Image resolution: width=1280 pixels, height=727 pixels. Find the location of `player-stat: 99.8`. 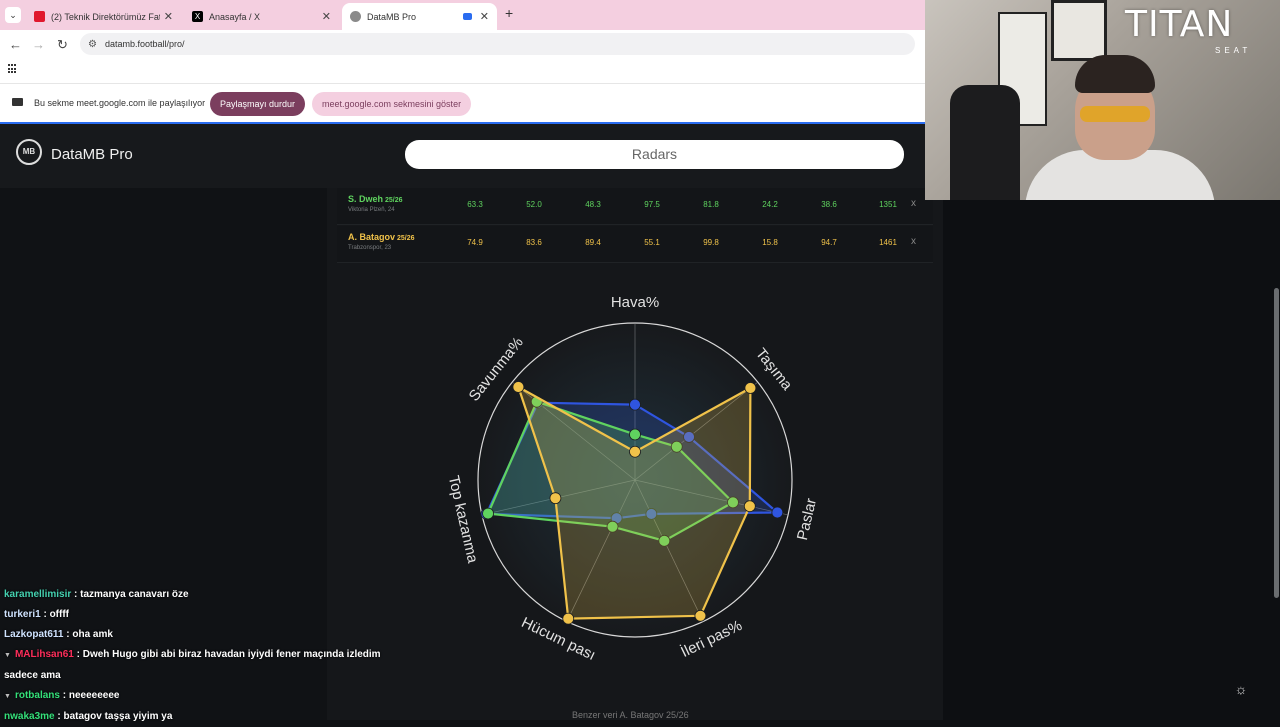

player-stat: 99.8 is located at coordinates (711, 242).